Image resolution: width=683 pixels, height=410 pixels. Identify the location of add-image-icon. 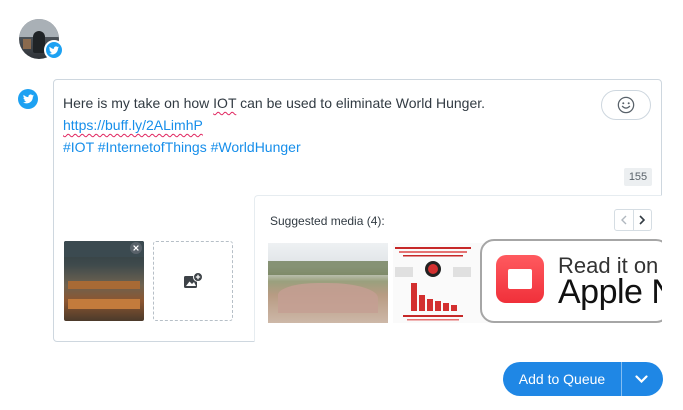
(193, 280).